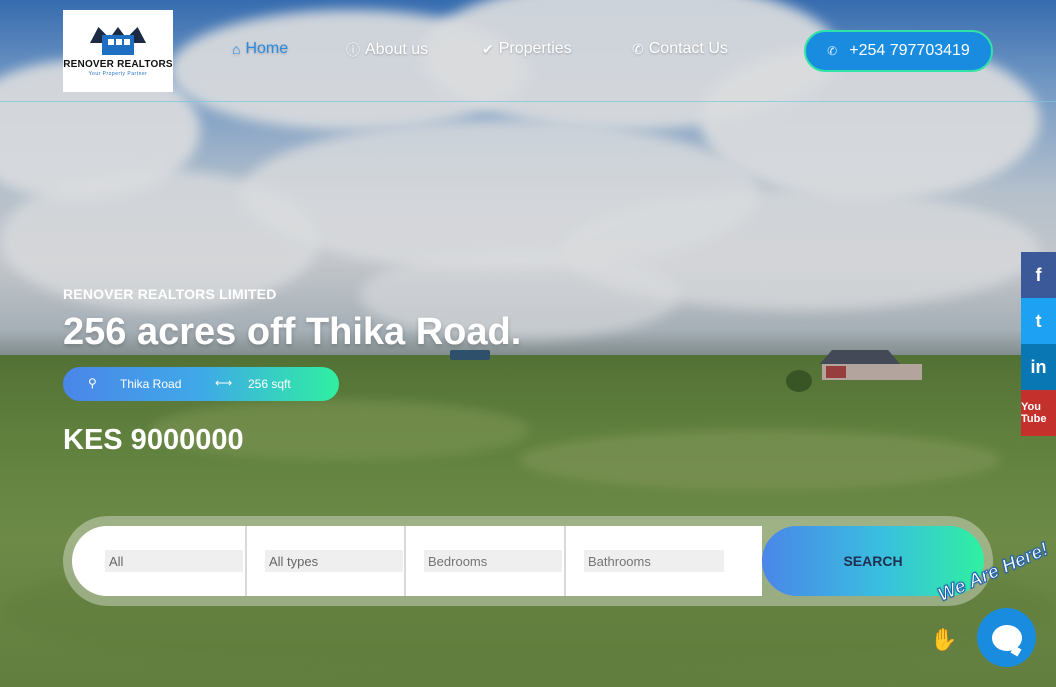 The image size is (1056, 687). Describe the element at coordinates (236, 49) in the screenshot. I see `home-icon: ⌂` at that location.